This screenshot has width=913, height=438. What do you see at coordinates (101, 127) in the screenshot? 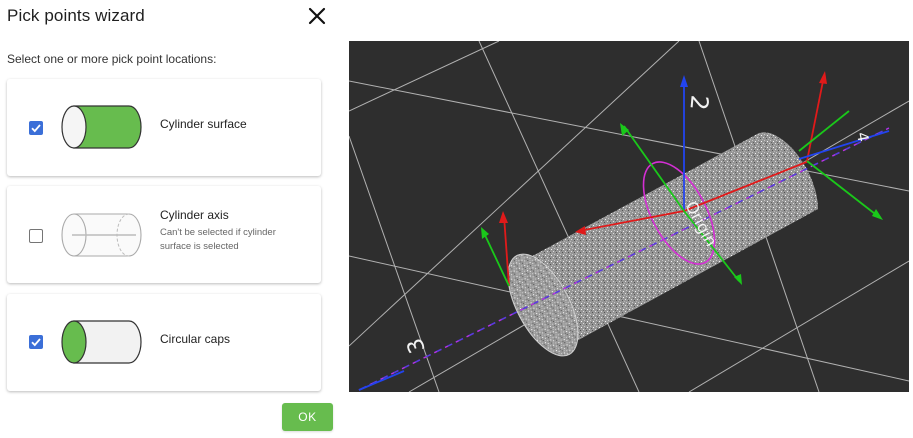
I see `cylinder-surface-icon` at bounding box center [101, 127].